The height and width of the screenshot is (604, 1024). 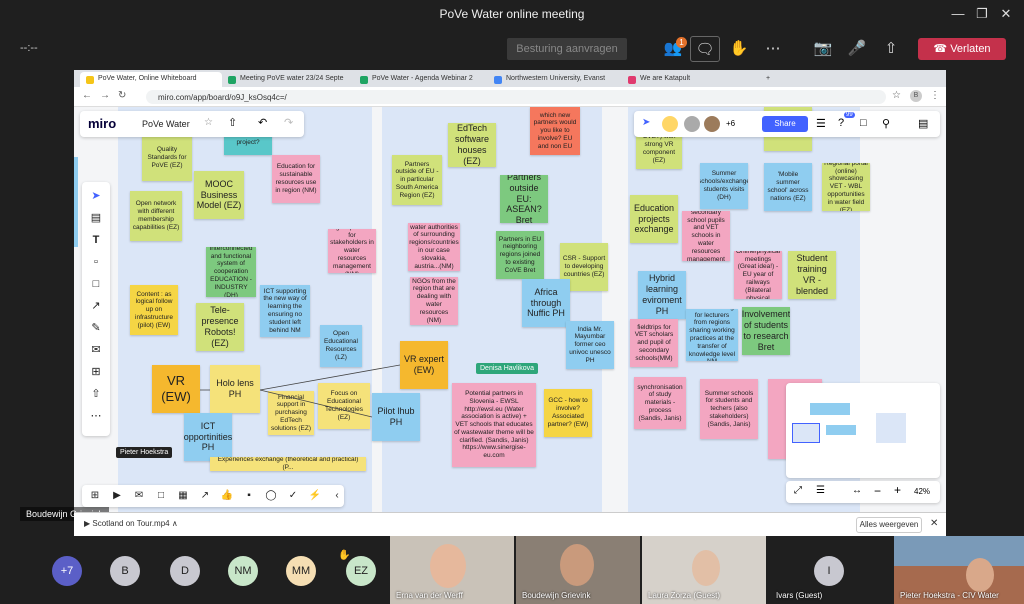 What do you see at coordinates (935, 95) in the screenshot?
I see `browser-menu-icon: ⋮` at bounding box center [935, 95].